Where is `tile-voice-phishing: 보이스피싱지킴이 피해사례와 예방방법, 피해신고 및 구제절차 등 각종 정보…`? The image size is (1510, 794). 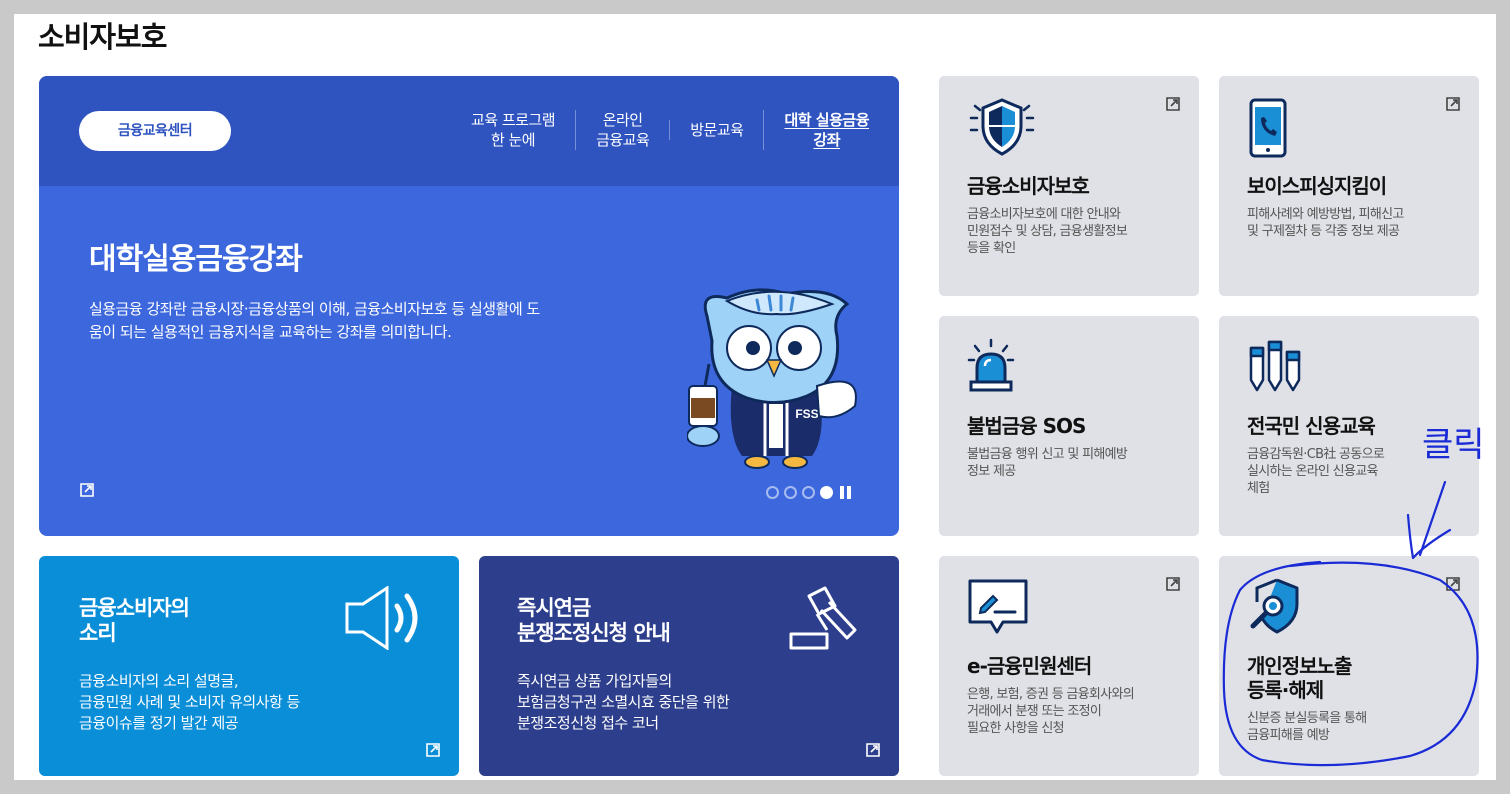 tile-voice-phishing: 보이스피싱지킴이 피해사례와 예방방법, 피해신고 및 구제절차 등 각종 정보… is located at coordinates (1349, 186).